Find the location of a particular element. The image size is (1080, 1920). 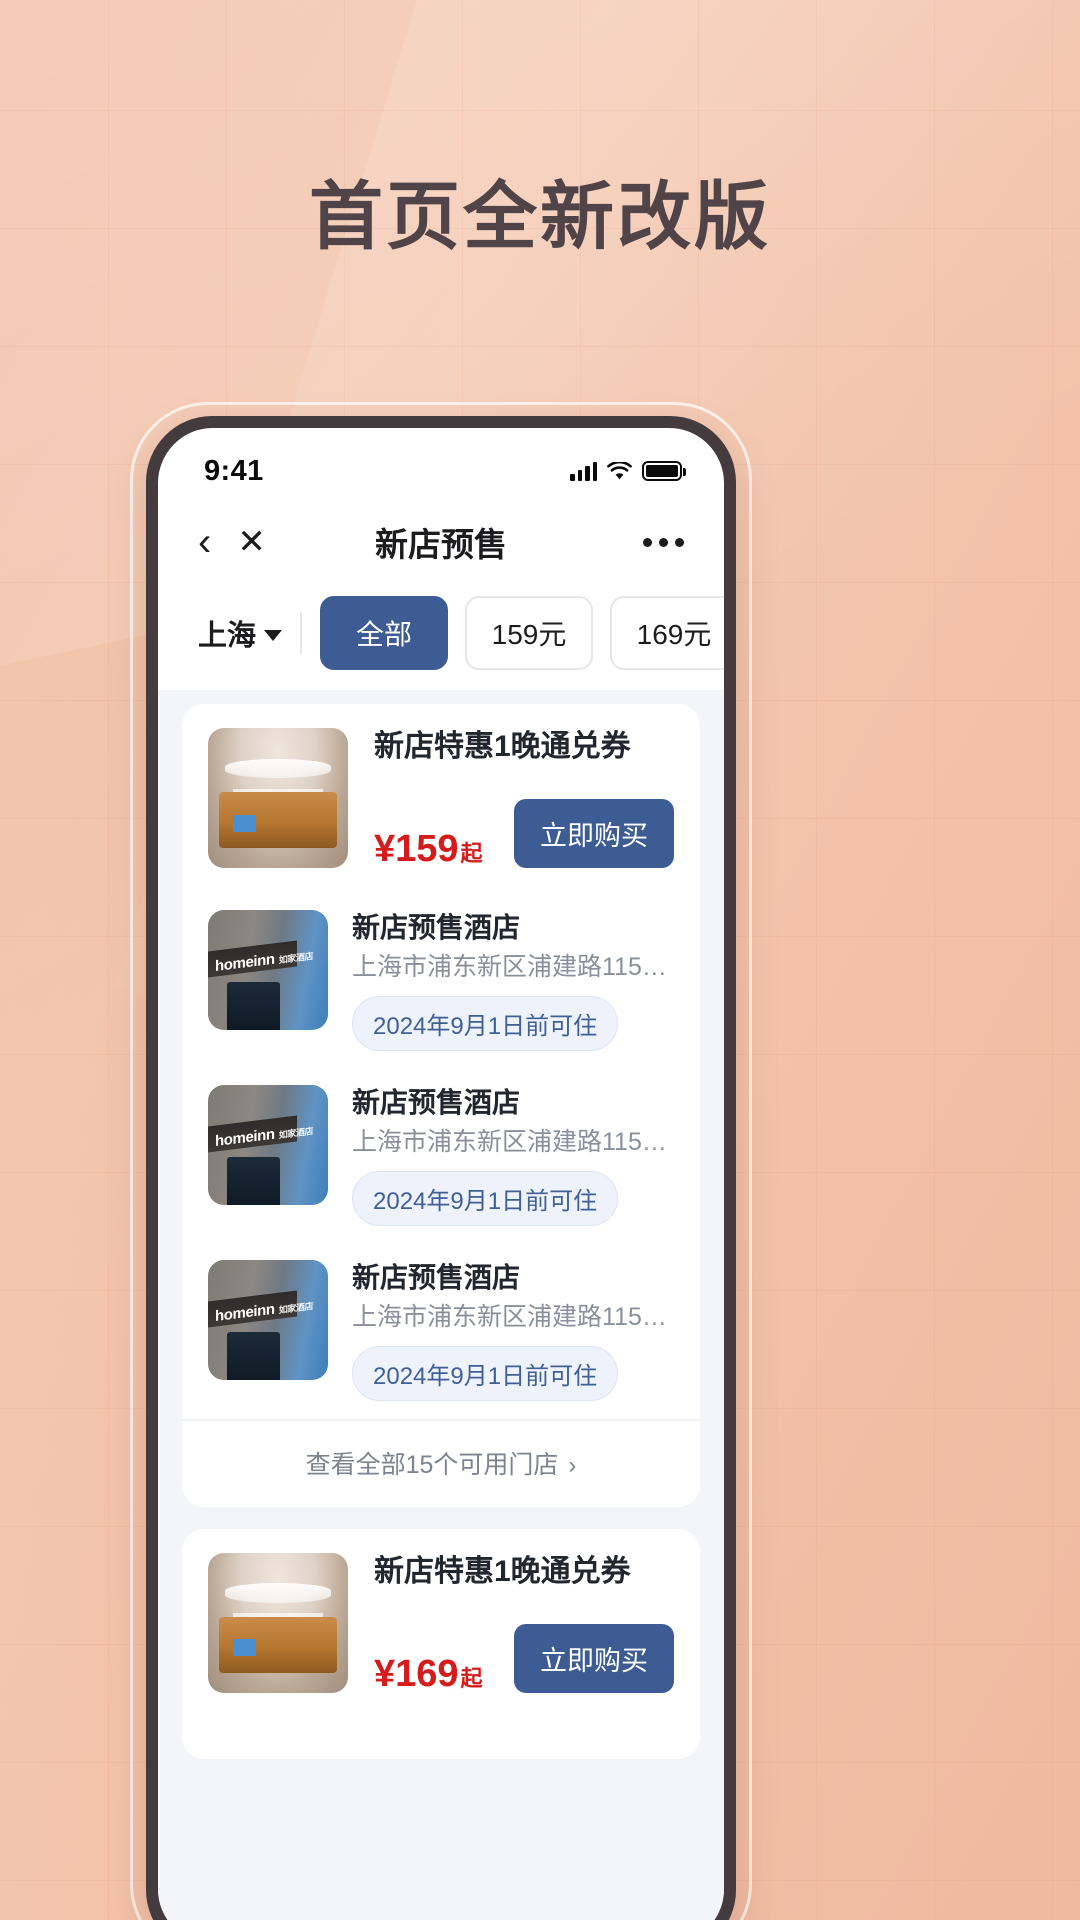

coupon-footer: ¥169起 立即购买 is located at coordinates (524, 1658).